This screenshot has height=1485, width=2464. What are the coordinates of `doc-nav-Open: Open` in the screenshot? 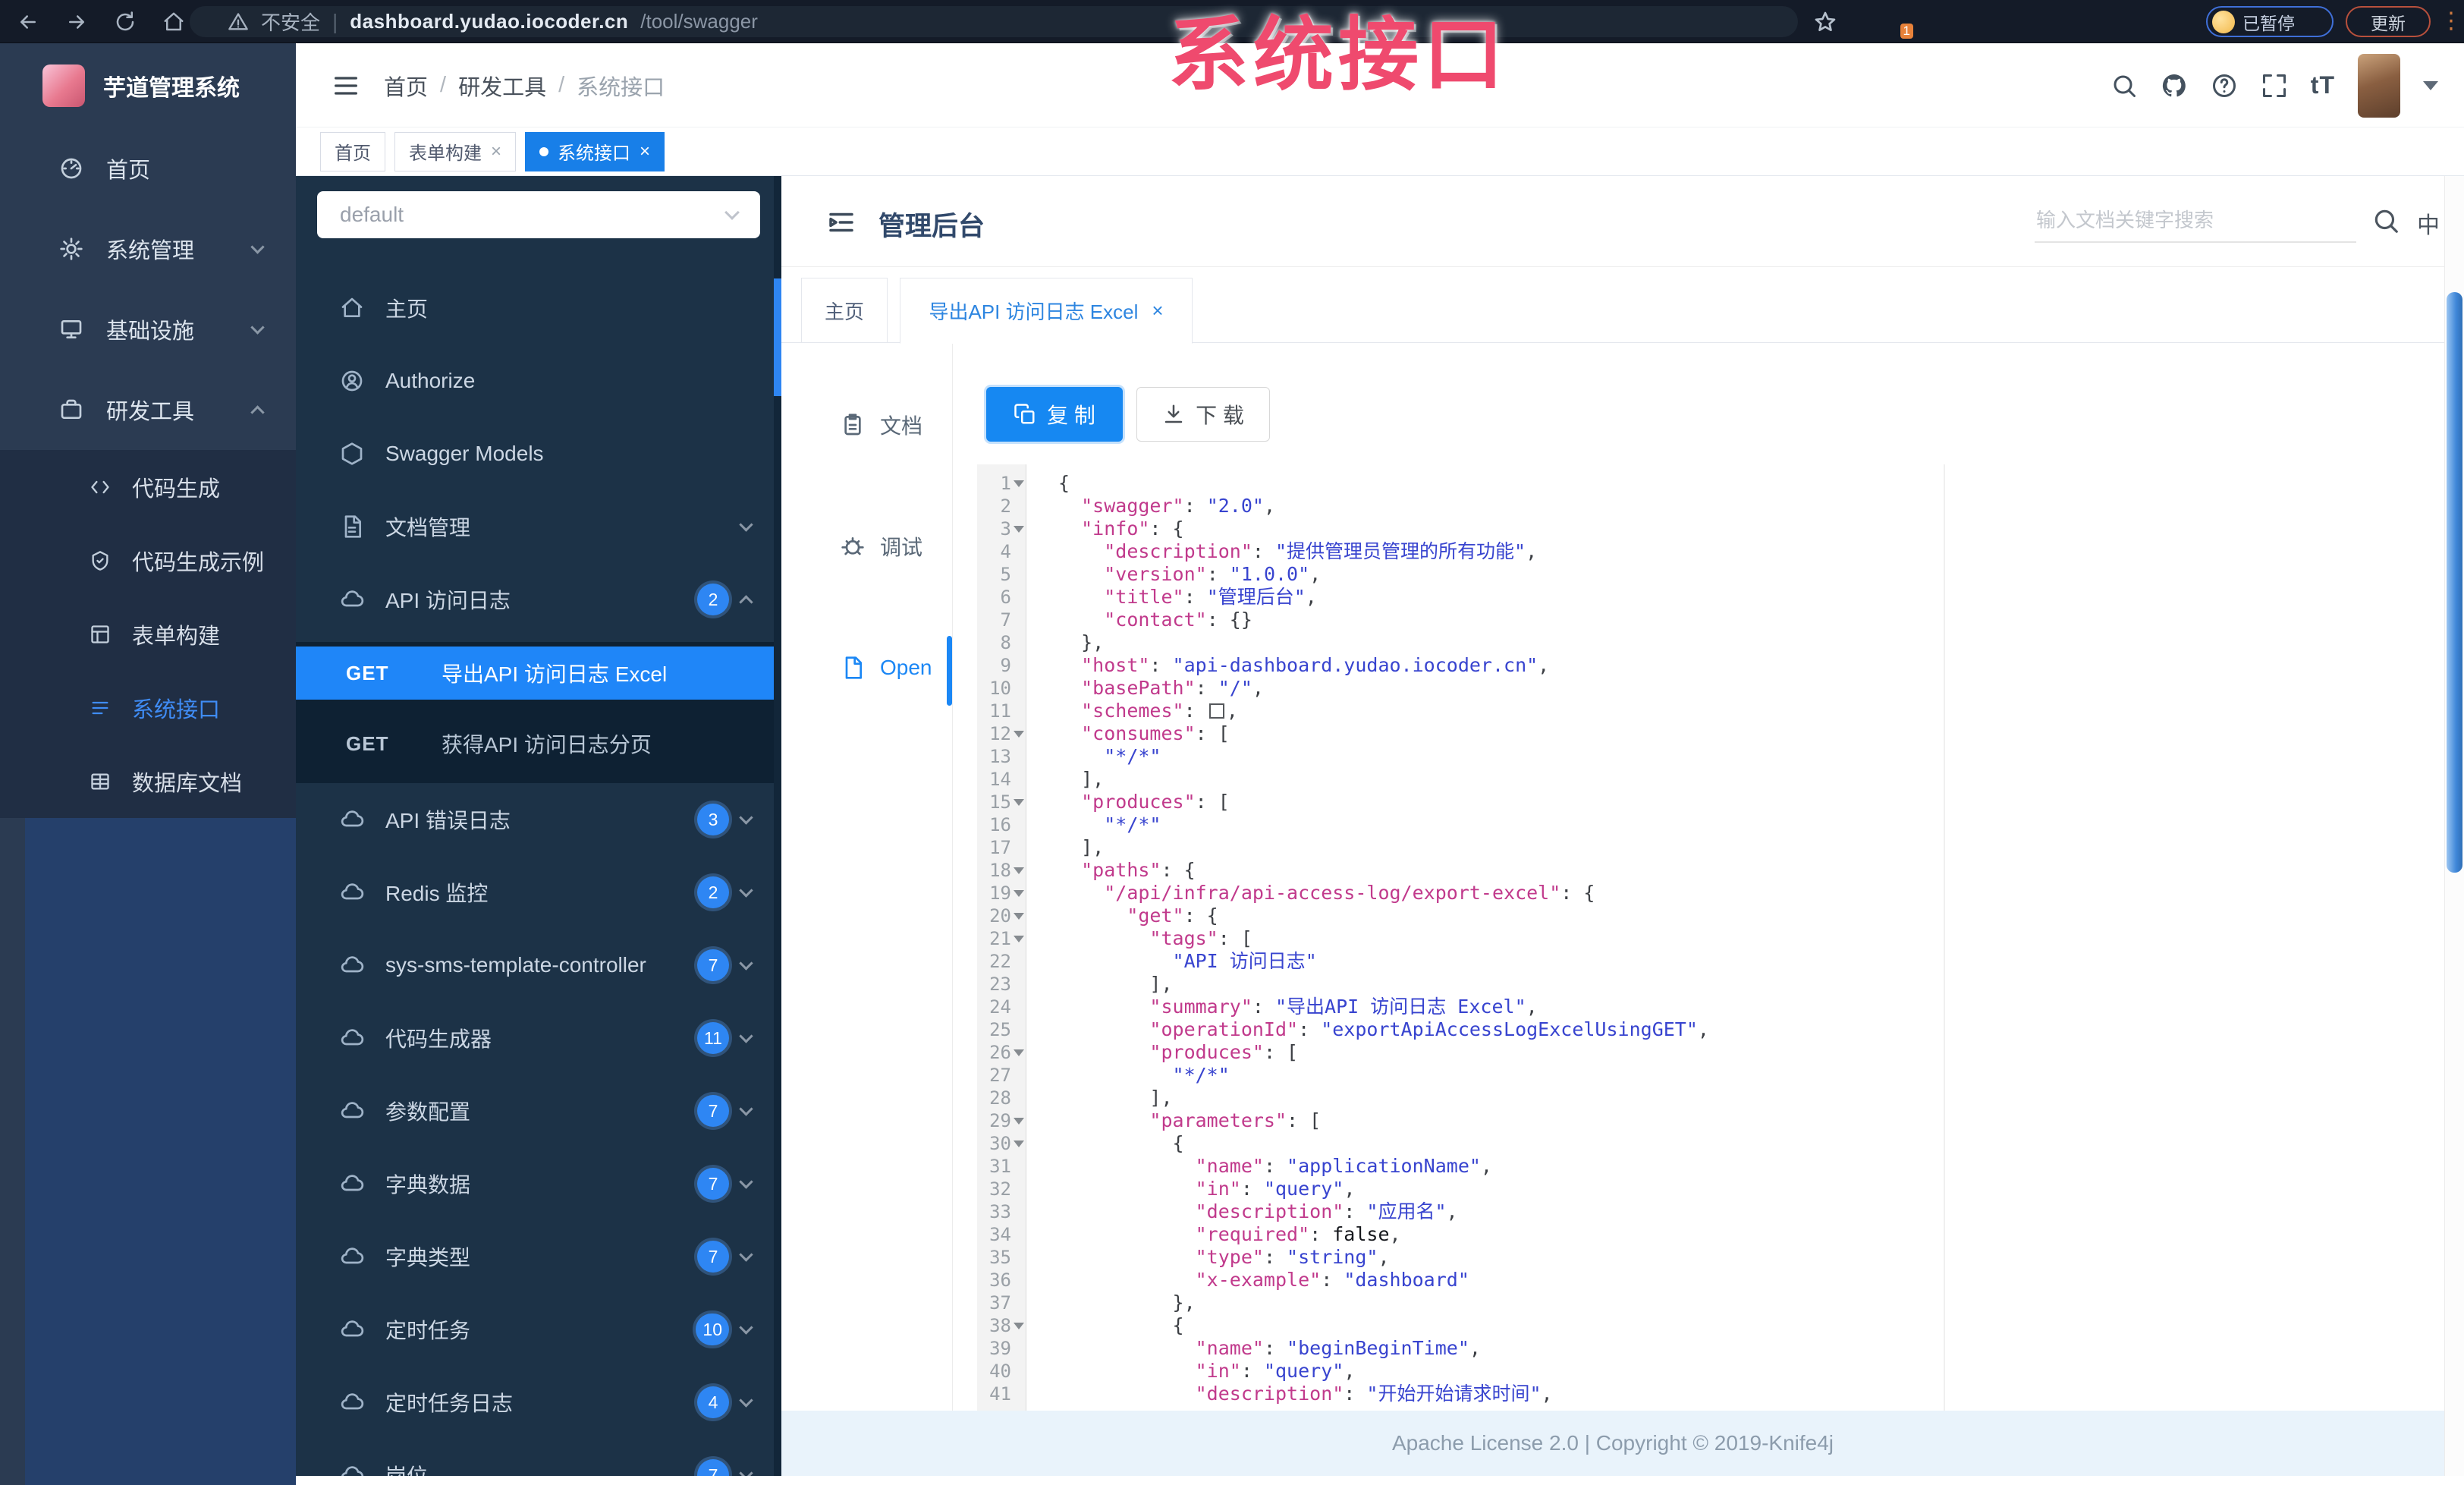 It's located at (866, 668).